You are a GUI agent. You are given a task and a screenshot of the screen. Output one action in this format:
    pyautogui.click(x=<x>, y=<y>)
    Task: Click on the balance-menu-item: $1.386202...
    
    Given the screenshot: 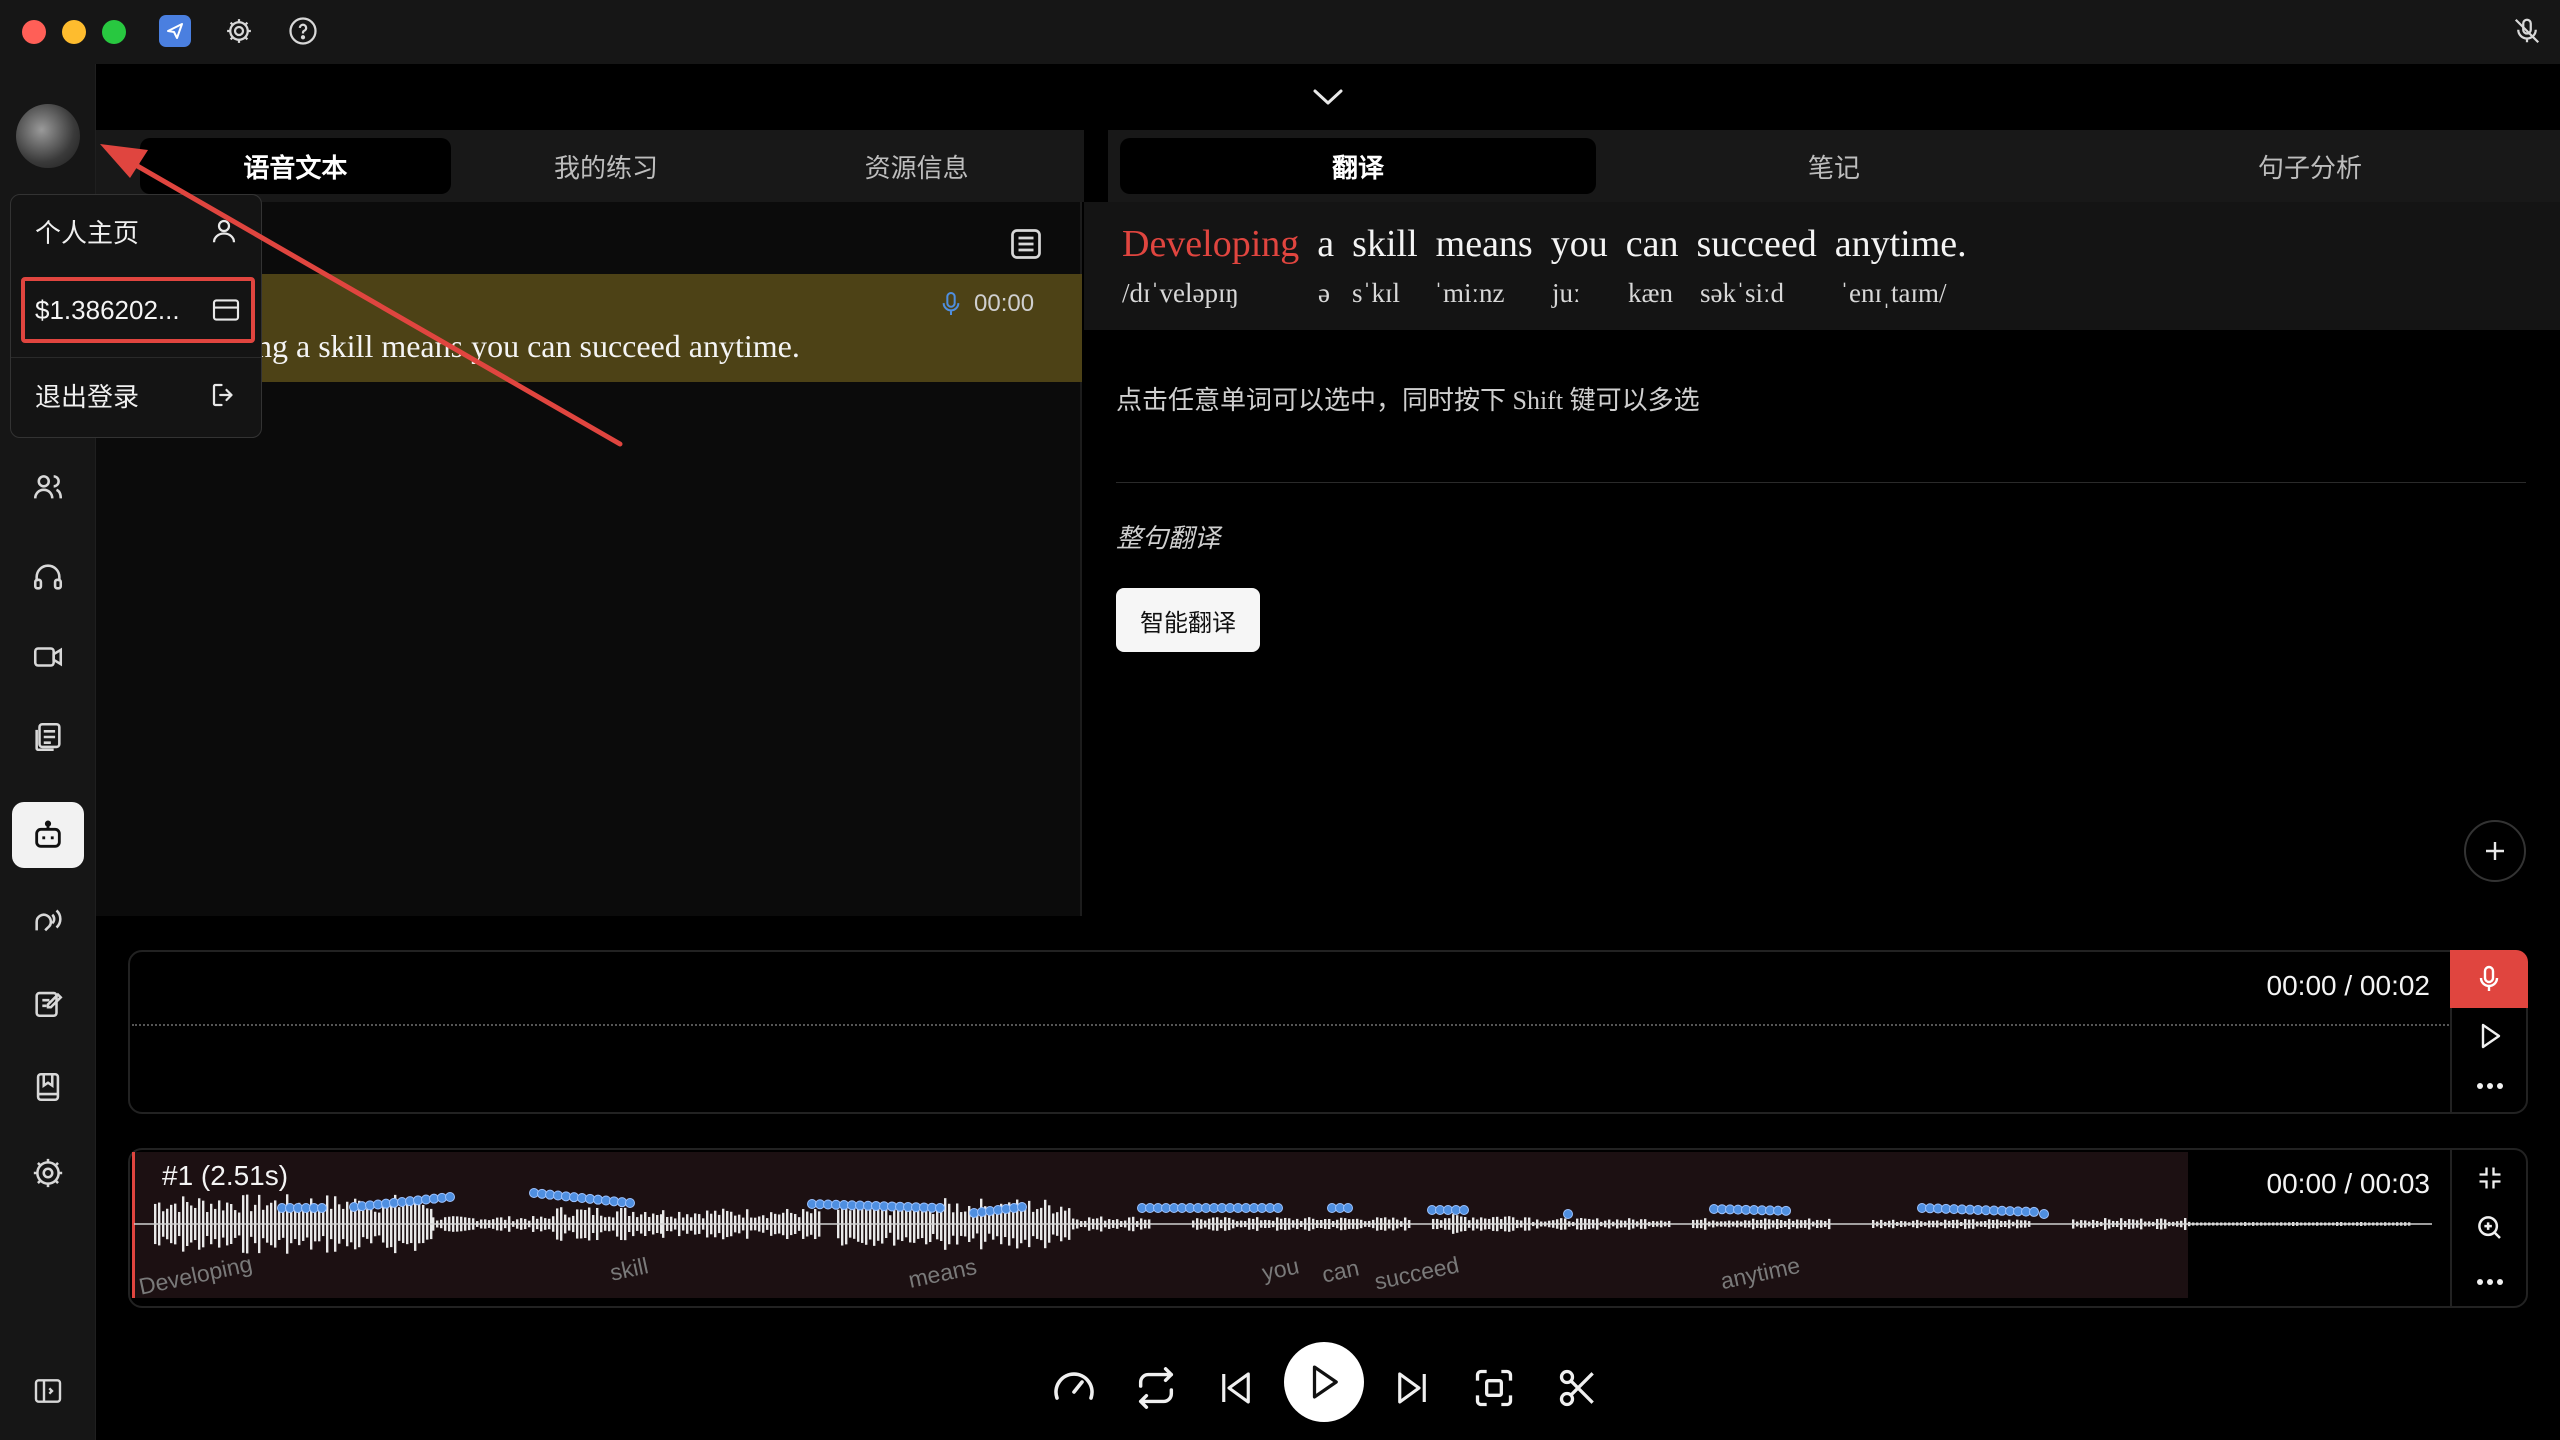 What is the action you would take?
    pyautogui.click(x=138, y=310)
    